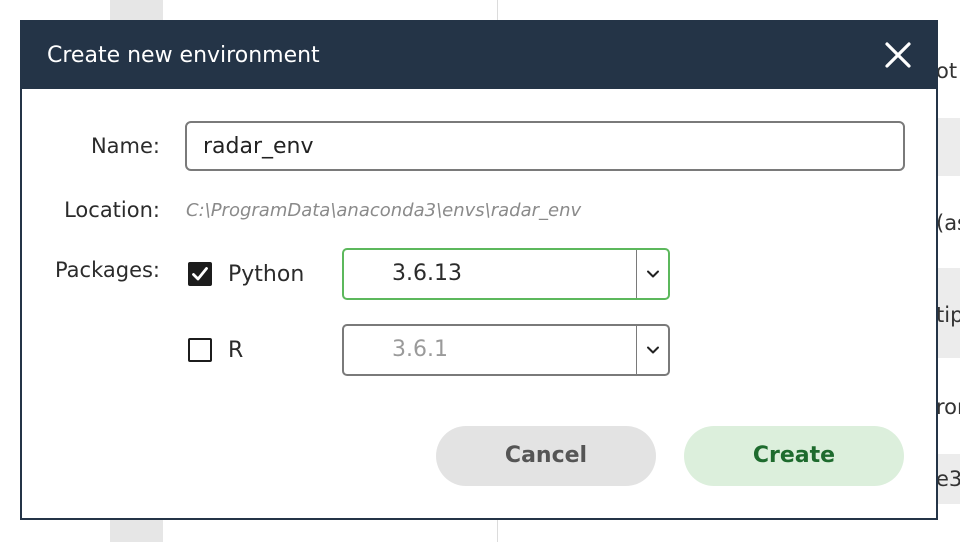 This screenshot has height=542, width=960. What do you see at coordinates (794, 456) in the screenshot?
I see `create-button: Create` at bounding box center [794, 456].